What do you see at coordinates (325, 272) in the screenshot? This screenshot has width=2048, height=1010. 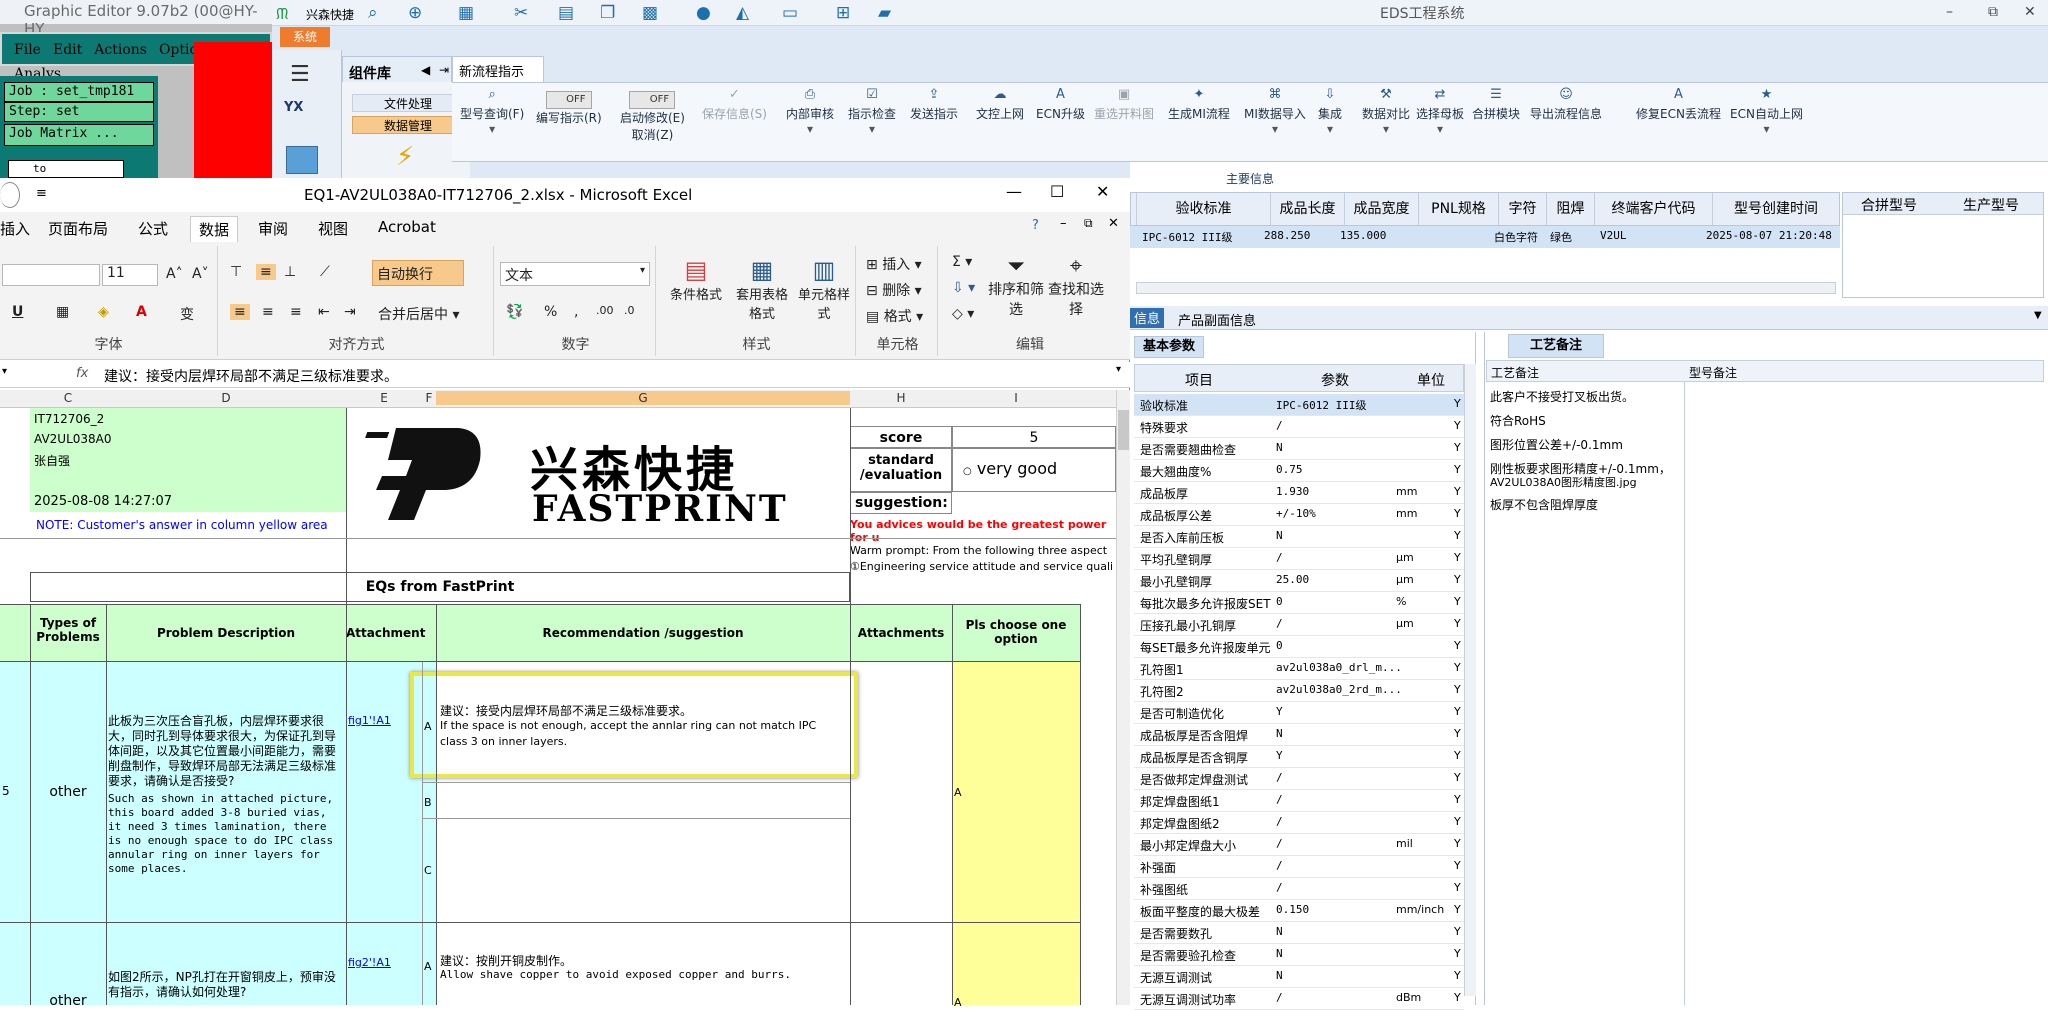 I see `orientation-icon: ⟋` at bounding box center [325, 272].